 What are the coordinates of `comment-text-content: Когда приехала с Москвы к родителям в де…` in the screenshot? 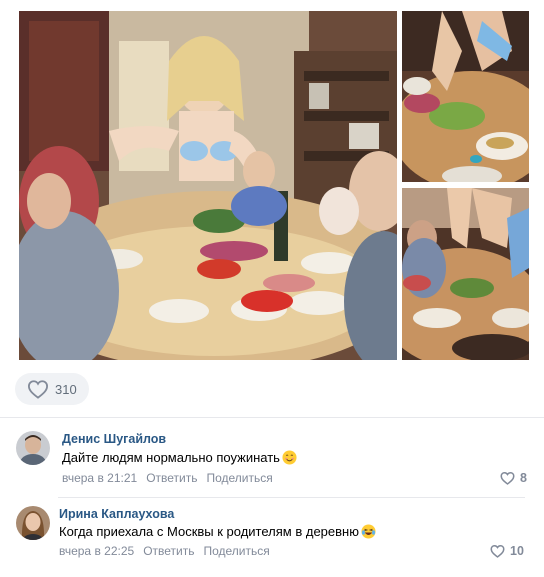 It's located at (209, 531).